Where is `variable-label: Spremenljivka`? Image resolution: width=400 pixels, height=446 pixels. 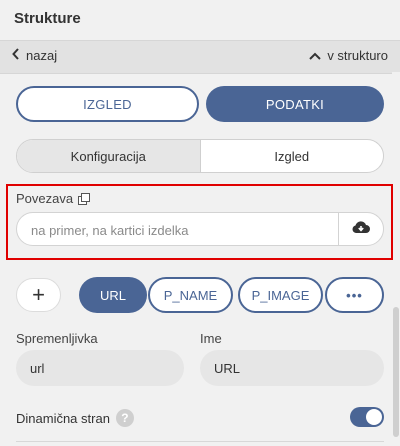
variable-label: Spremenljivka is located at coordinates (57, 338).